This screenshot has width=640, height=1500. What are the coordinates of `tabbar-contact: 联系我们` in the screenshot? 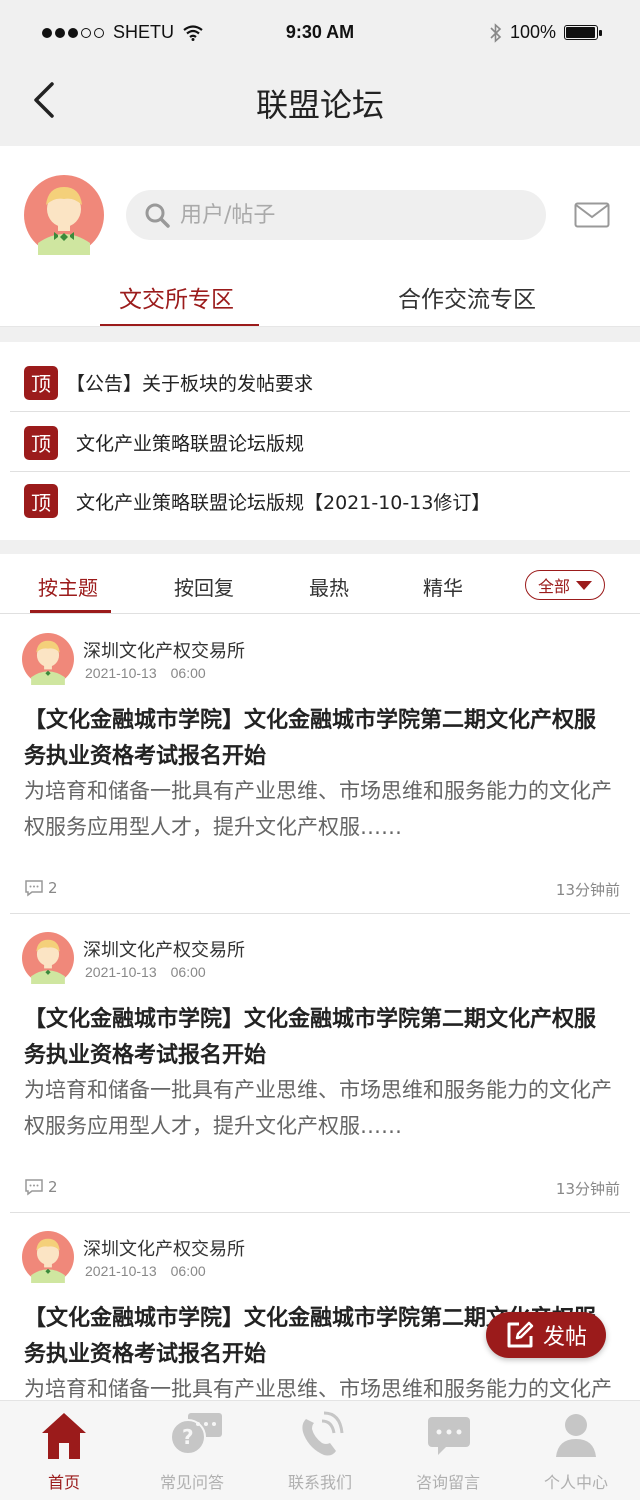 It's located at (320, 1450).